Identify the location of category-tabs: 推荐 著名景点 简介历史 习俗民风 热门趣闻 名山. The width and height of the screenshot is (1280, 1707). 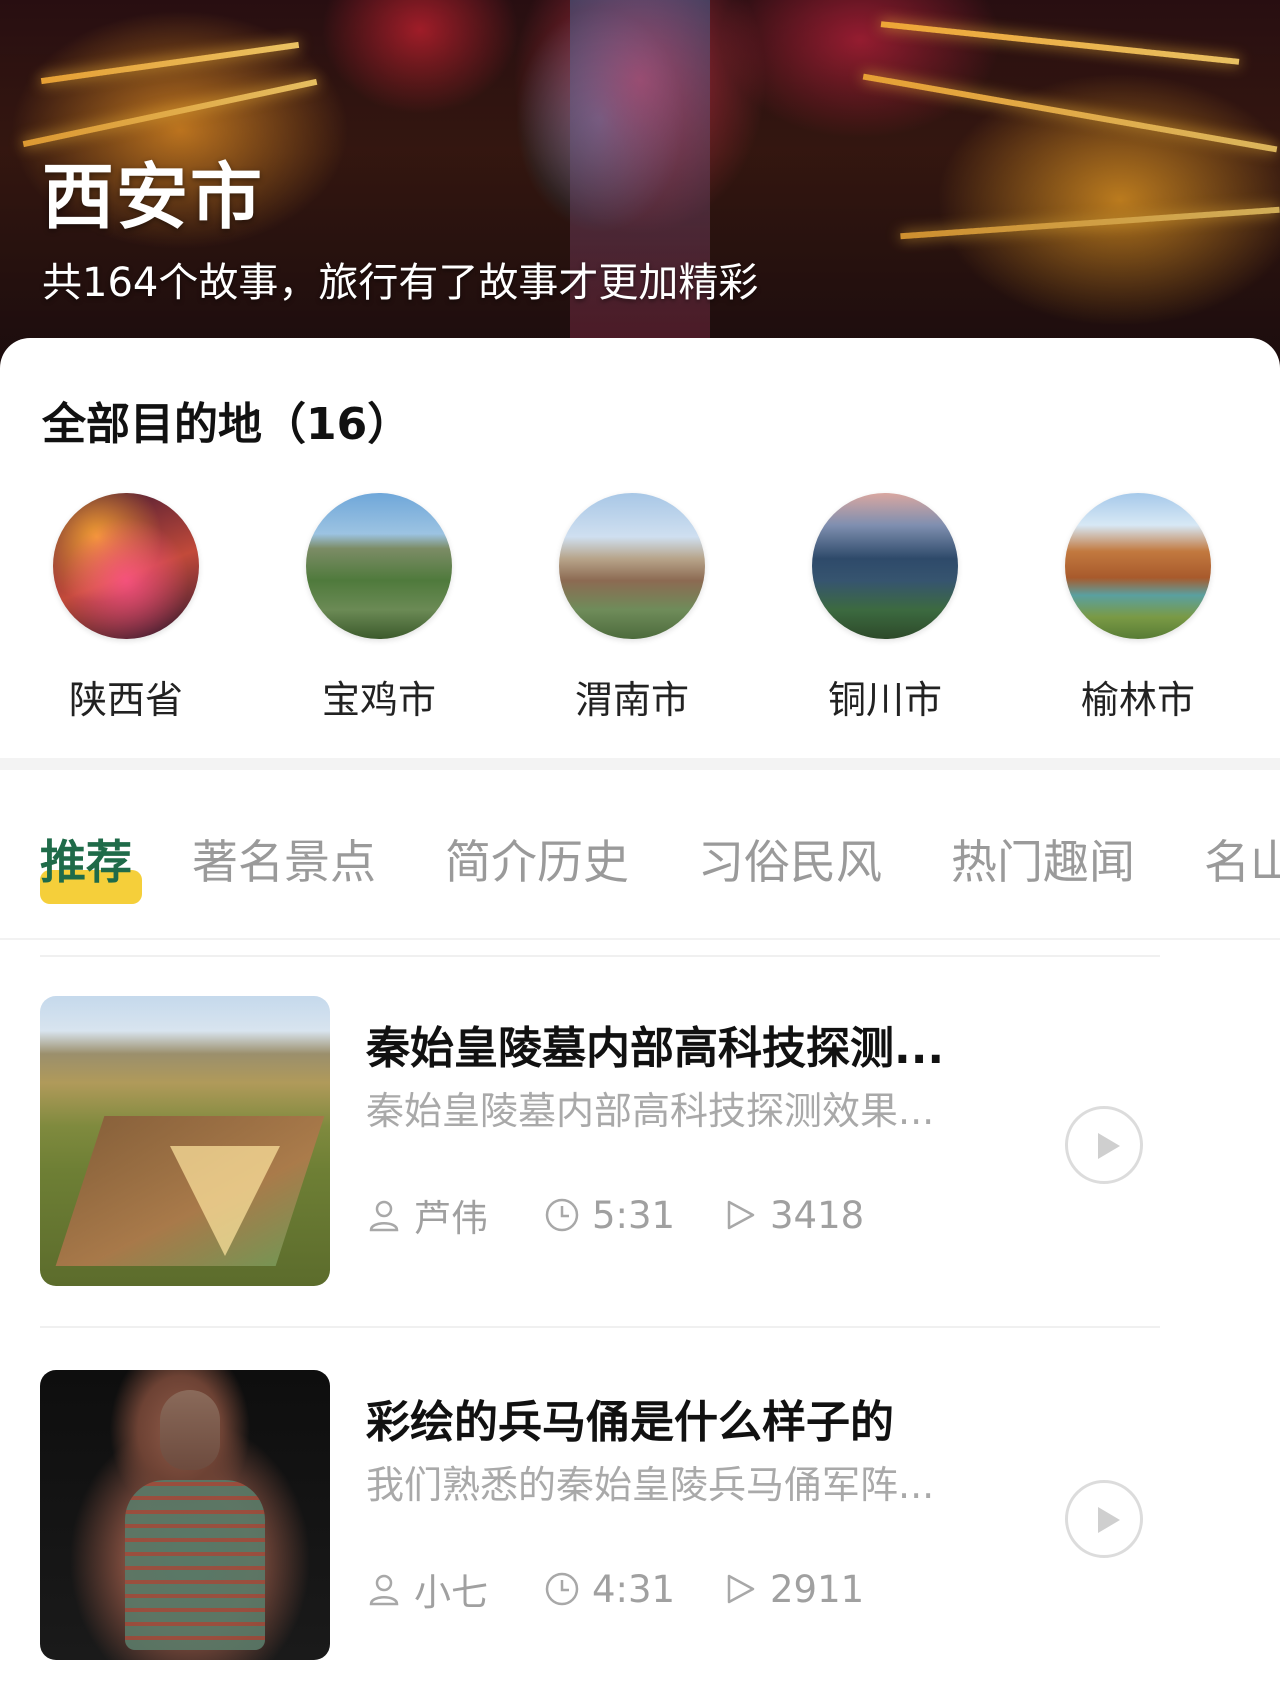
(640, 855).